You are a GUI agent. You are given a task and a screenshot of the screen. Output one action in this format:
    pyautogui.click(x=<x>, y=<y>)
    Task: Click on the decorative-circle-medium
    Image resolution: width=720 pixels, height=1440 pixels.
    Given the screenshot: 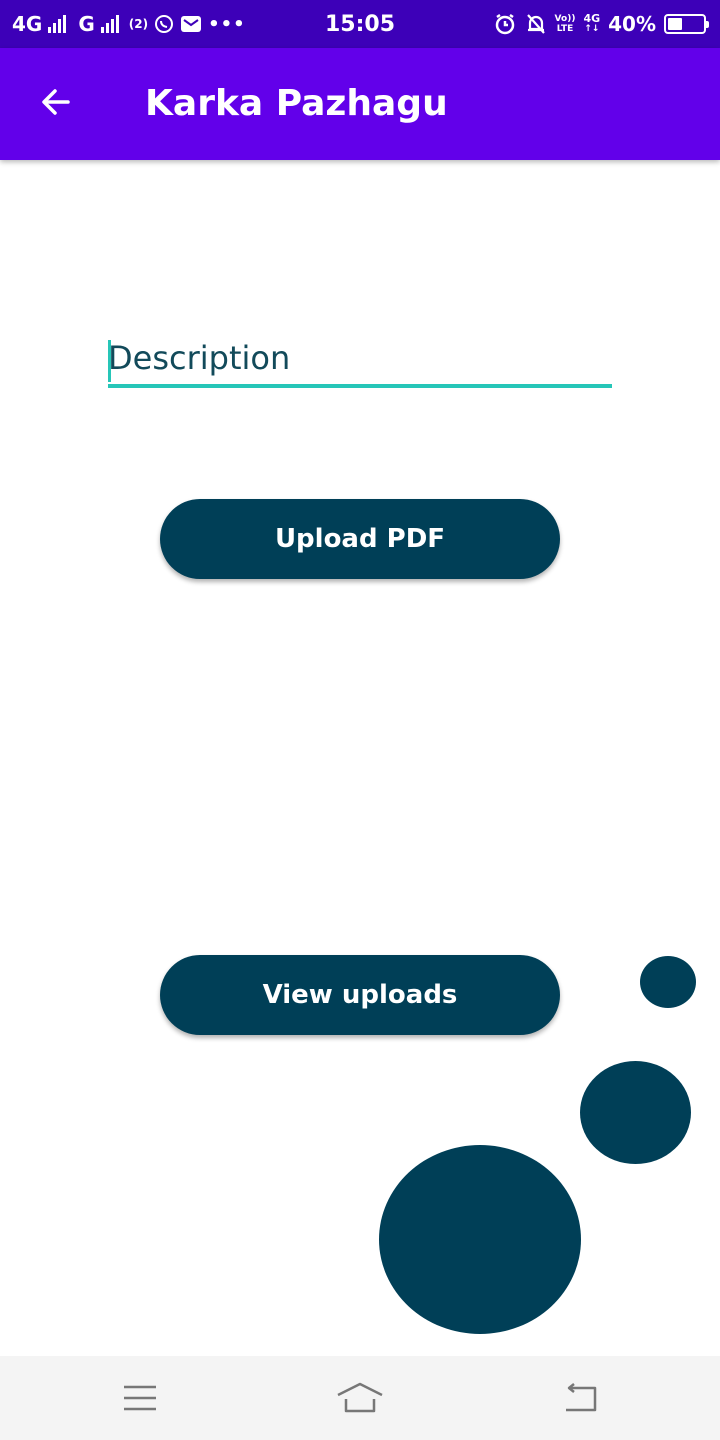 What is the action you would take?
    pyautogui.click(x=635, y=1112)
    